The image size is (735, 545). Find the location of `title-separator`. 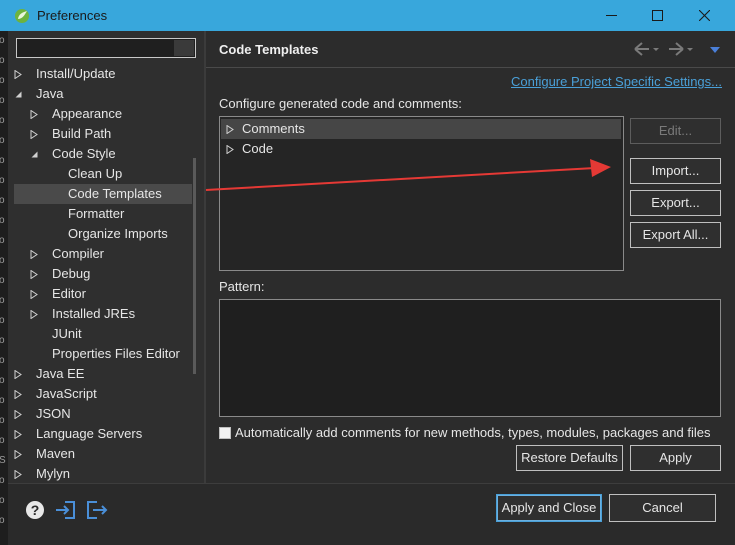

title-separator is located at coordinates (470, 67).